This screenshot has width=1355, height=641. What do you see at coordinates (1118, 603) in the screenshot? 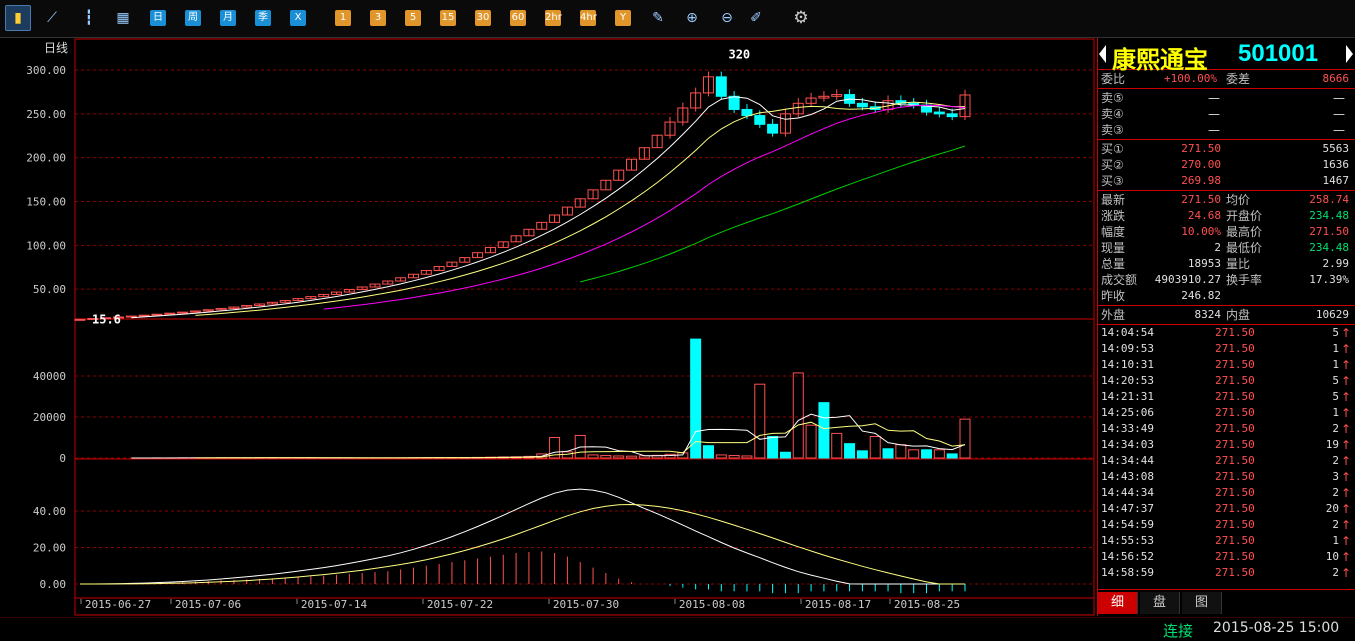
I see `tab-detail: 细` at bounding box center [1118, 603].